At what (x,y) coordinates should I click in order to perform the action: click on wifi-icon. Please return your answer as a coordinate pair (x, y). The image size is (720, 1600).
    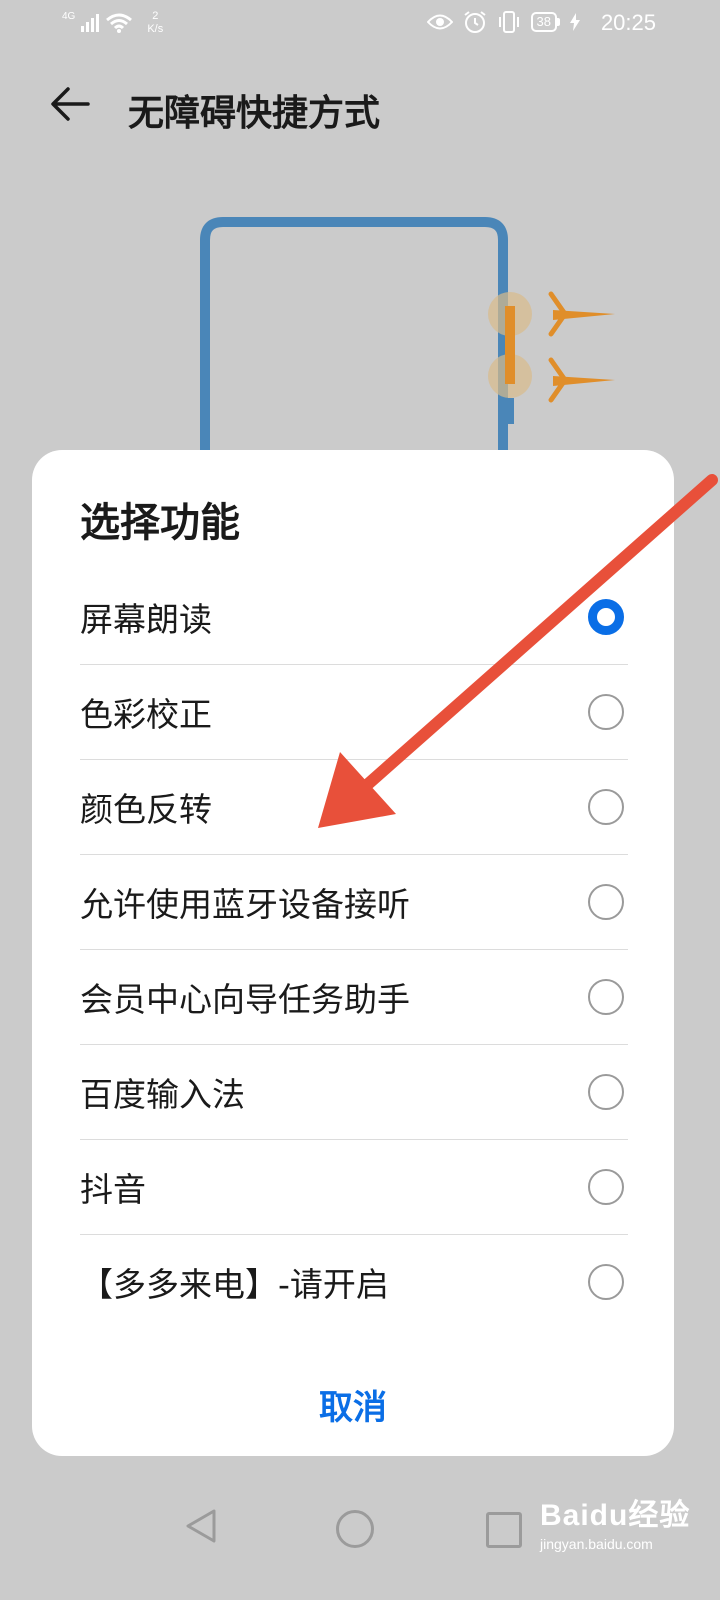
    Looking at the image, I should click on (119, 23).